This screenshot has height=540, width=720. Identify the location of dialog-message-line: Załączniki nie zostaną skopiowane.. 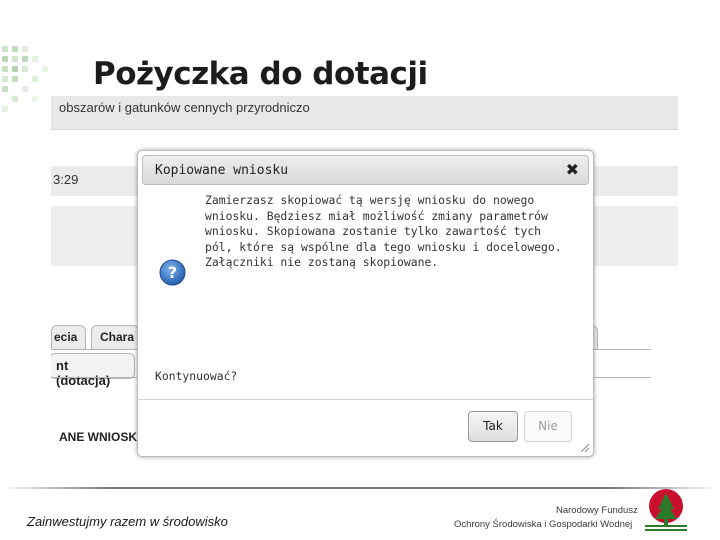
(322, 262).